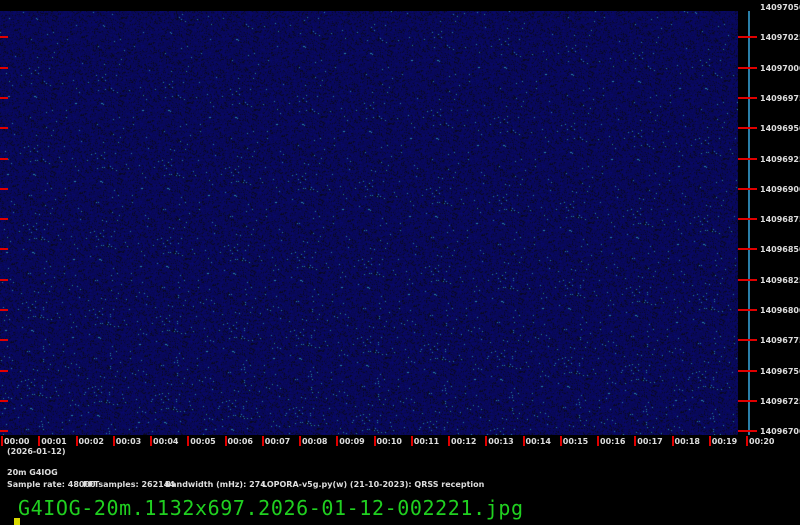 The image size is (800, 525). What do you see at coordinates (780, 189) in the screenshot?
I see `frequency-label: 14096900` at bounding box center [780, 189].